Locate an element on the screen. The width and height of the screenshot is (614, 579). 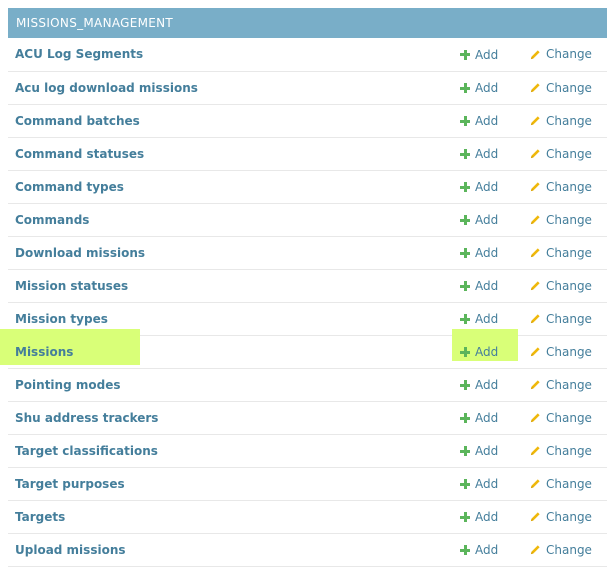
change-link-command-types: Change is located at coordinates (561, 187).